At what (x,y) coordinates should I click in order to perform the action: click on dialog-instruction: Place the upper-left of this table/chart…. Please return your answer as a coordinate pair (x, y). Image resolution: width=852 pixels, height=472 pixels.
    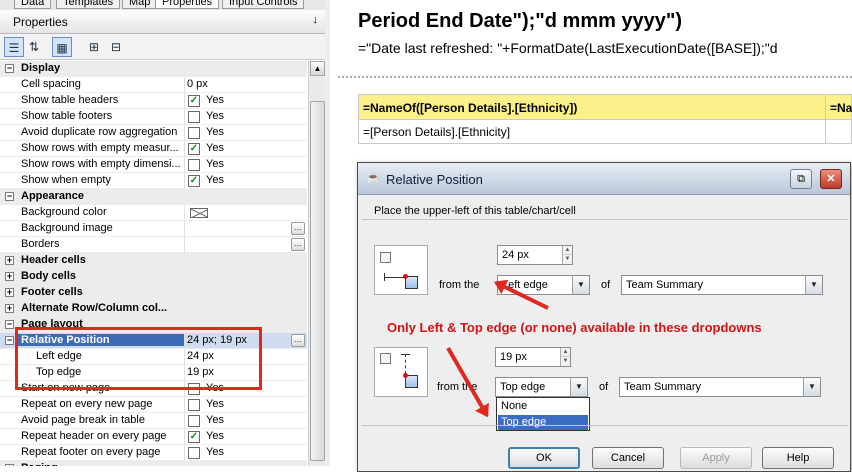
    Looking at the image, I should click on (475, 211).